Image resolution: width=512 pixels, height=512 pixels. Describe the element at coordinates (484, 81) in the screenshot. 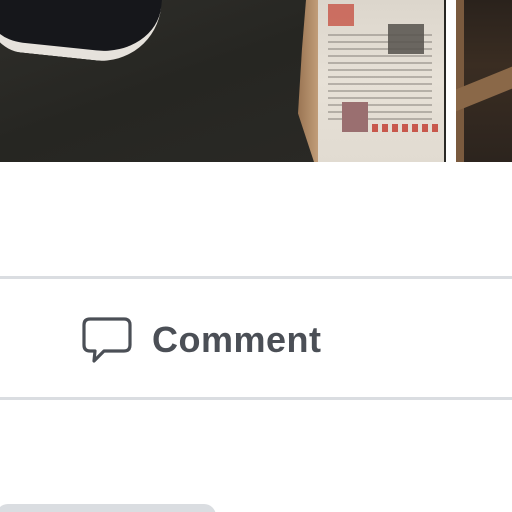

I see `feed-photo-secondary` at that location.